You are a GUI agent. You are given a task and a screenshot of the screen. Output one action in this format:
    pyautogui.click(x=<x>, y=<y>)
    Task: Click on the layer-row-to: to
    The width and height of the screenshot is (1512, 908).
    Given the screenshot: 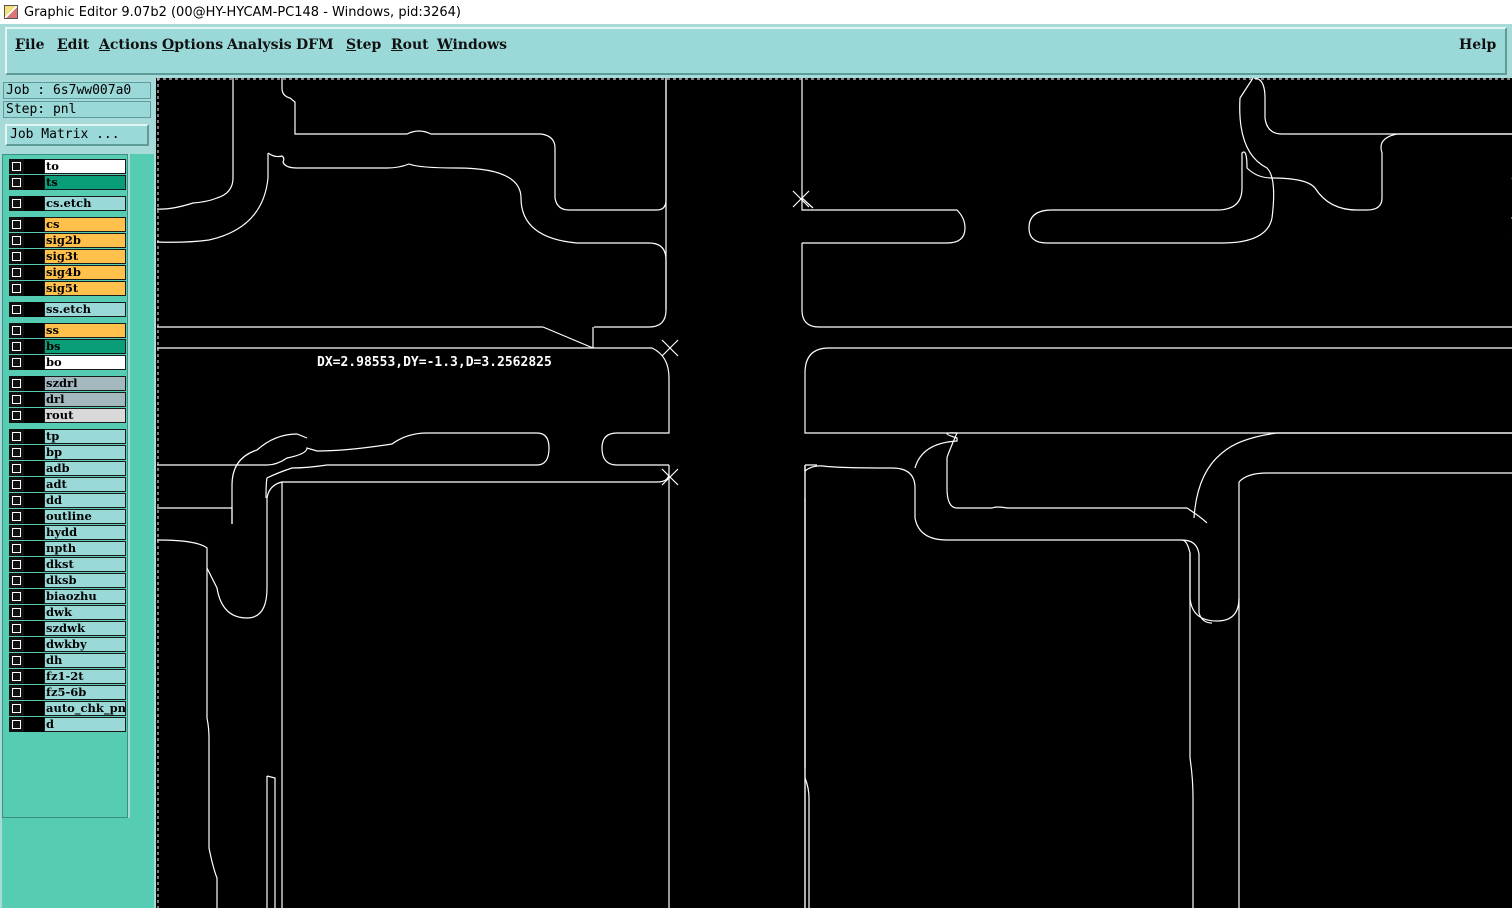 What is the action you would take?
    pyautogui.click(x=67, y=166)
    